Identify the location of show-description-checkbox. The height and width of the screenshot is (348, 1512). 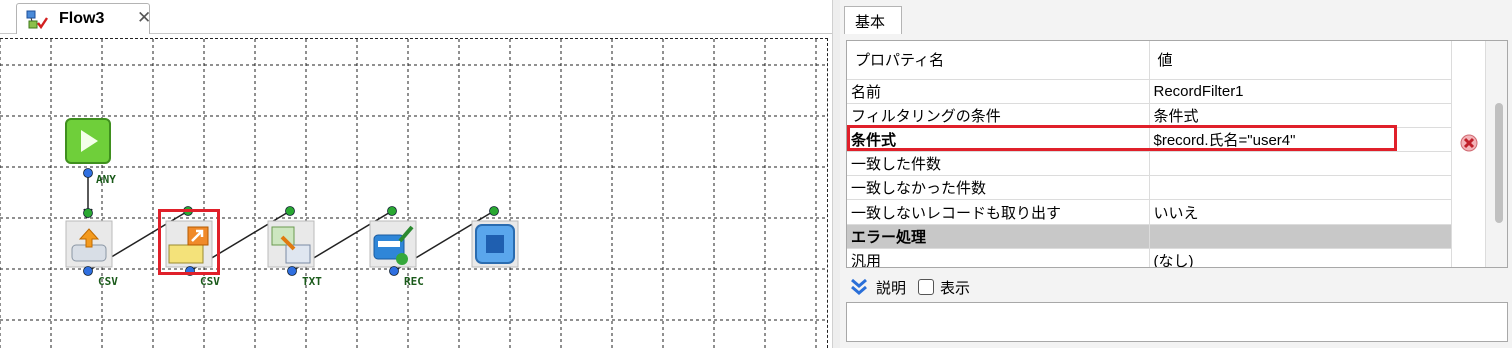
(926, 287).